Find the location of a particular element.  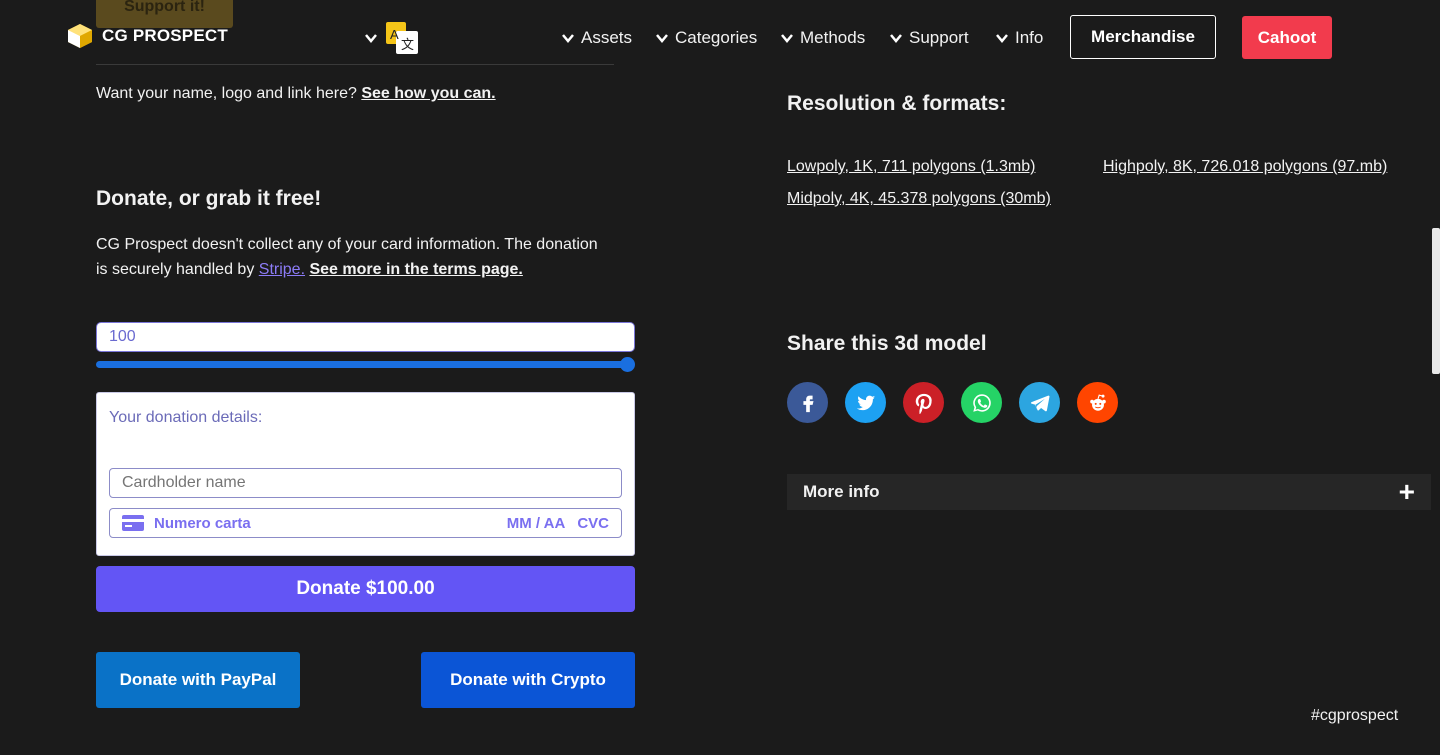

svg-text: 文 is located at coordinates (407, 45).